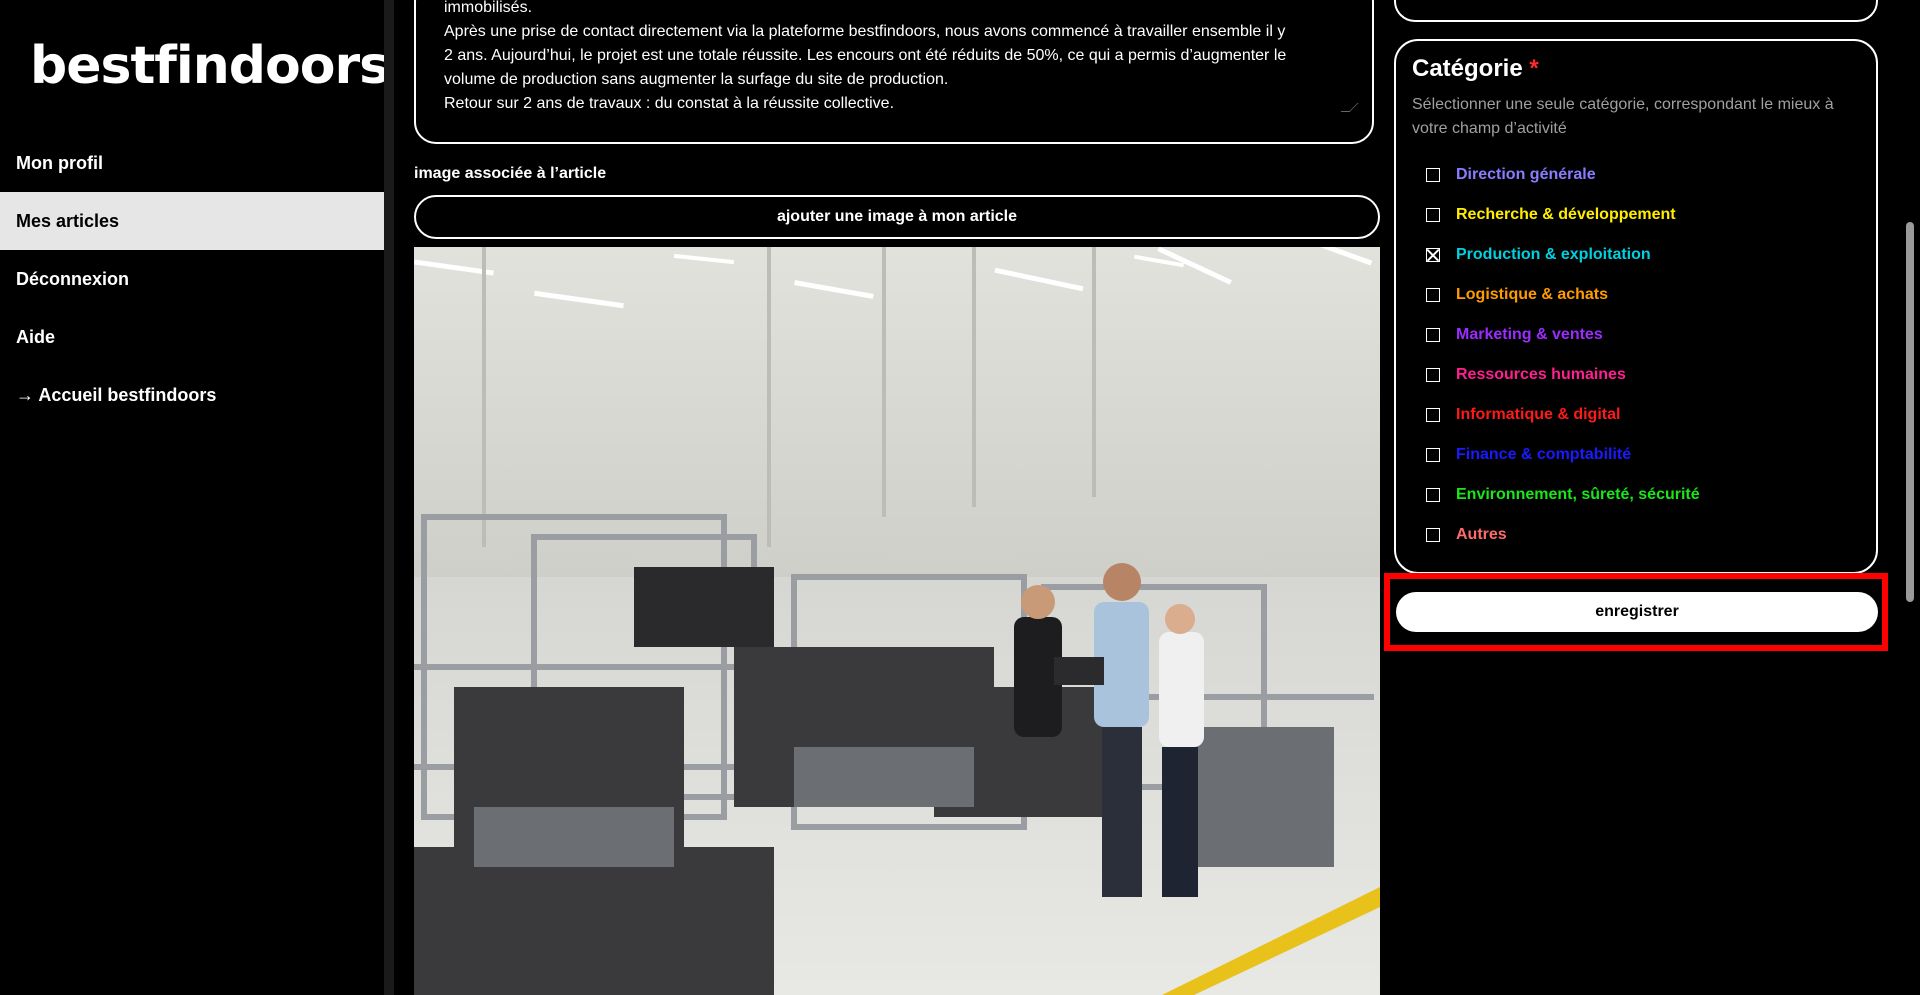 The image size is (1920, 995). I want to click on save-button: enregistrer, so click(1637, 612).